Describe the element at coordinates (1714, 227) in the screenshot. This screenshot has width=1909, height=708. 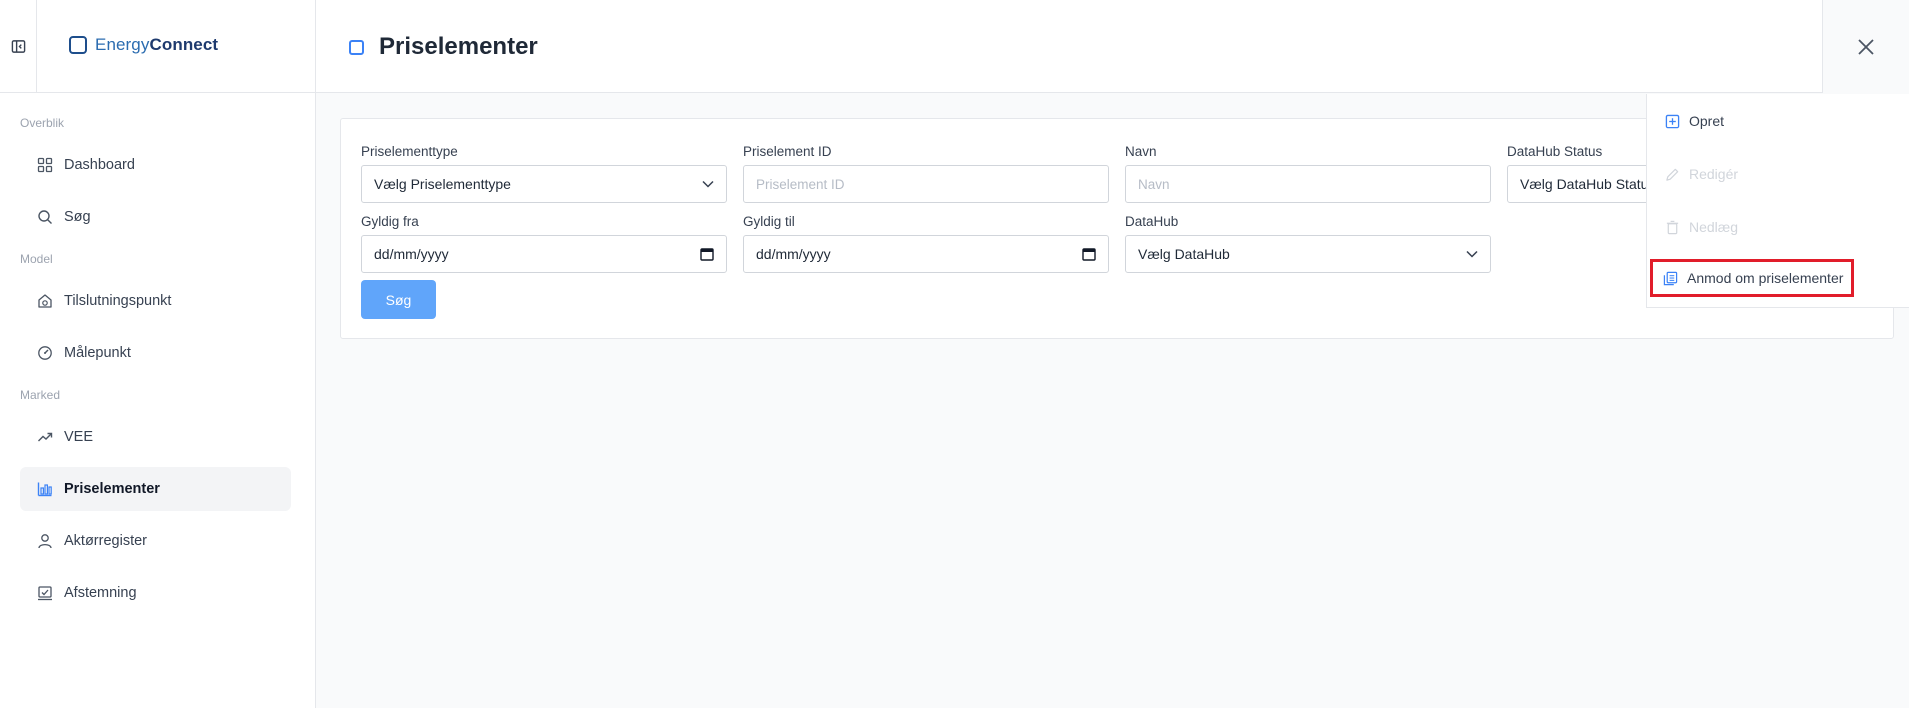
I see `action-label: Nedlæg` at that location.